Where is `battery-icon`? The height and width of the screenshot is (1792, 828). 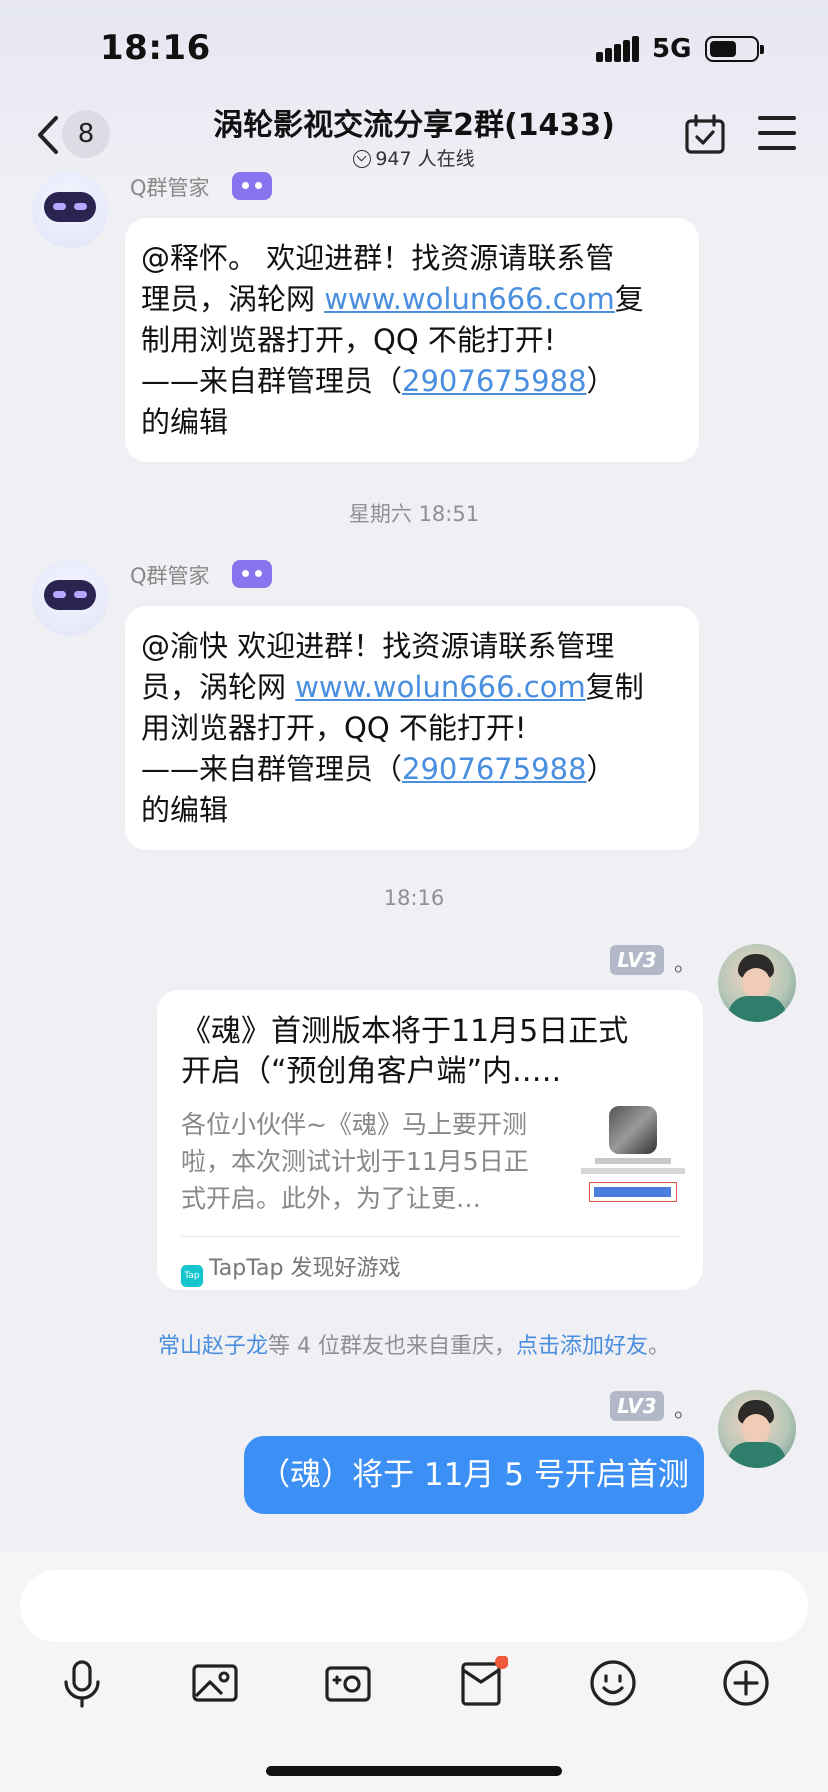
battery-icon is located at coordinates (734, 49).